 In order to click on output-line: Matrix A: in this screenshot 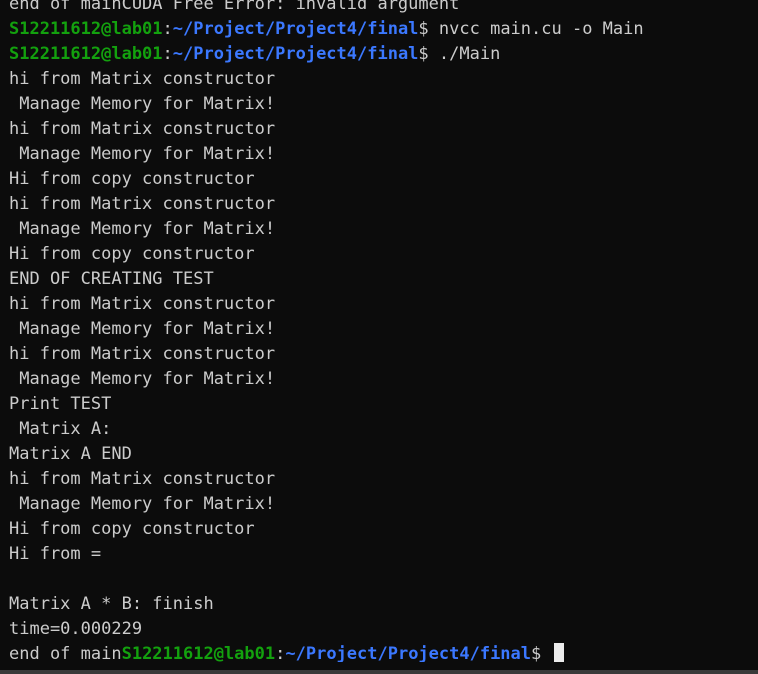, I will do `click(60, 429)`.